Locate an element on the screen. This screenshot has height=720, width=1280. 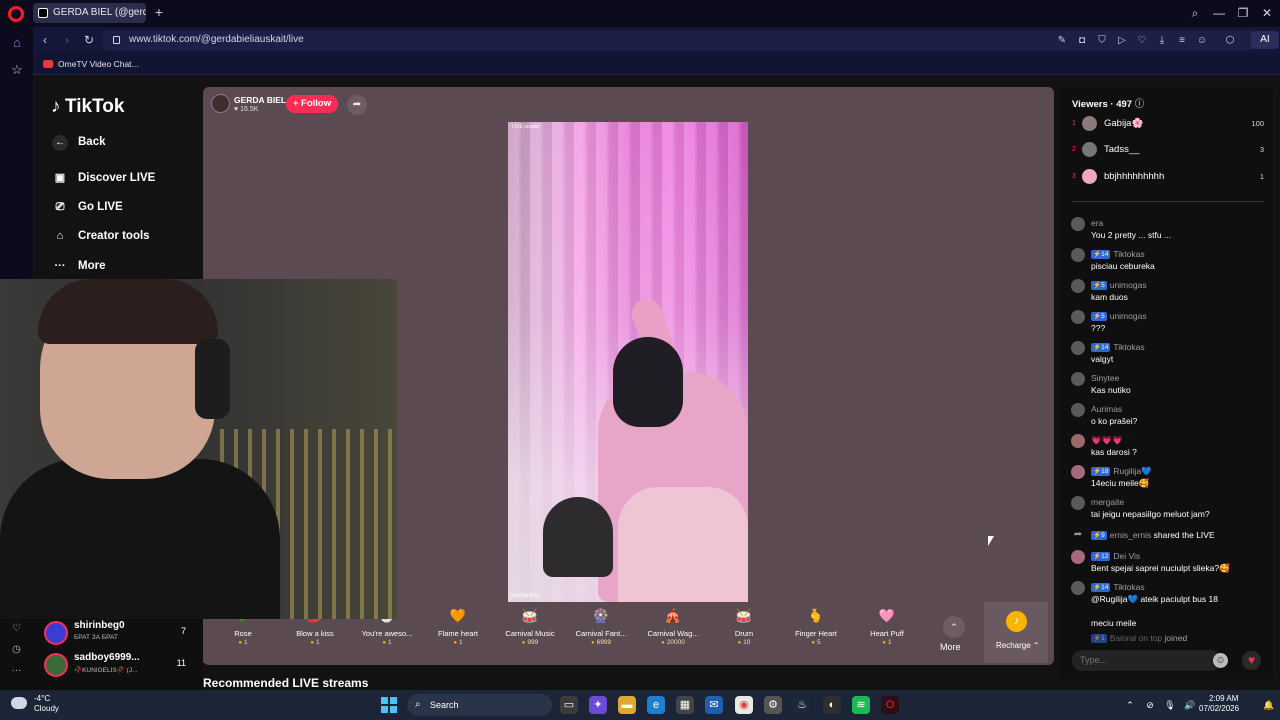
store-icon: ▦ is located at coordinates (685, 705).